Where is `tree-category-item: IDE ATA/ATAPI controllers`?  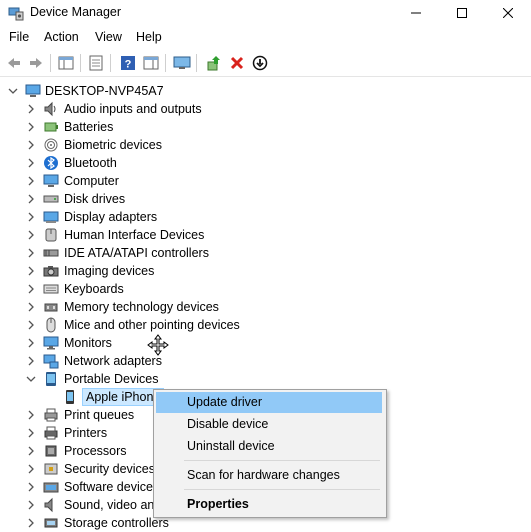
tree-category-item: IDE ATA/ATAPI controllers is located at coordinates (265, 253).